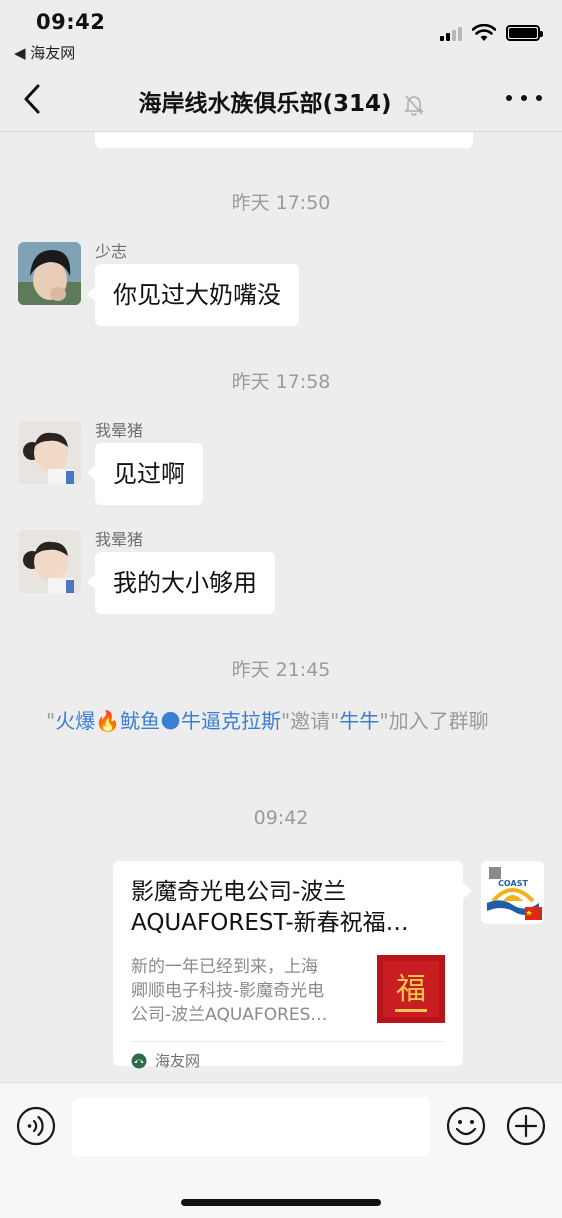 The image size is (562, 1218). I want to click on input-bar, so click(281, 1150).